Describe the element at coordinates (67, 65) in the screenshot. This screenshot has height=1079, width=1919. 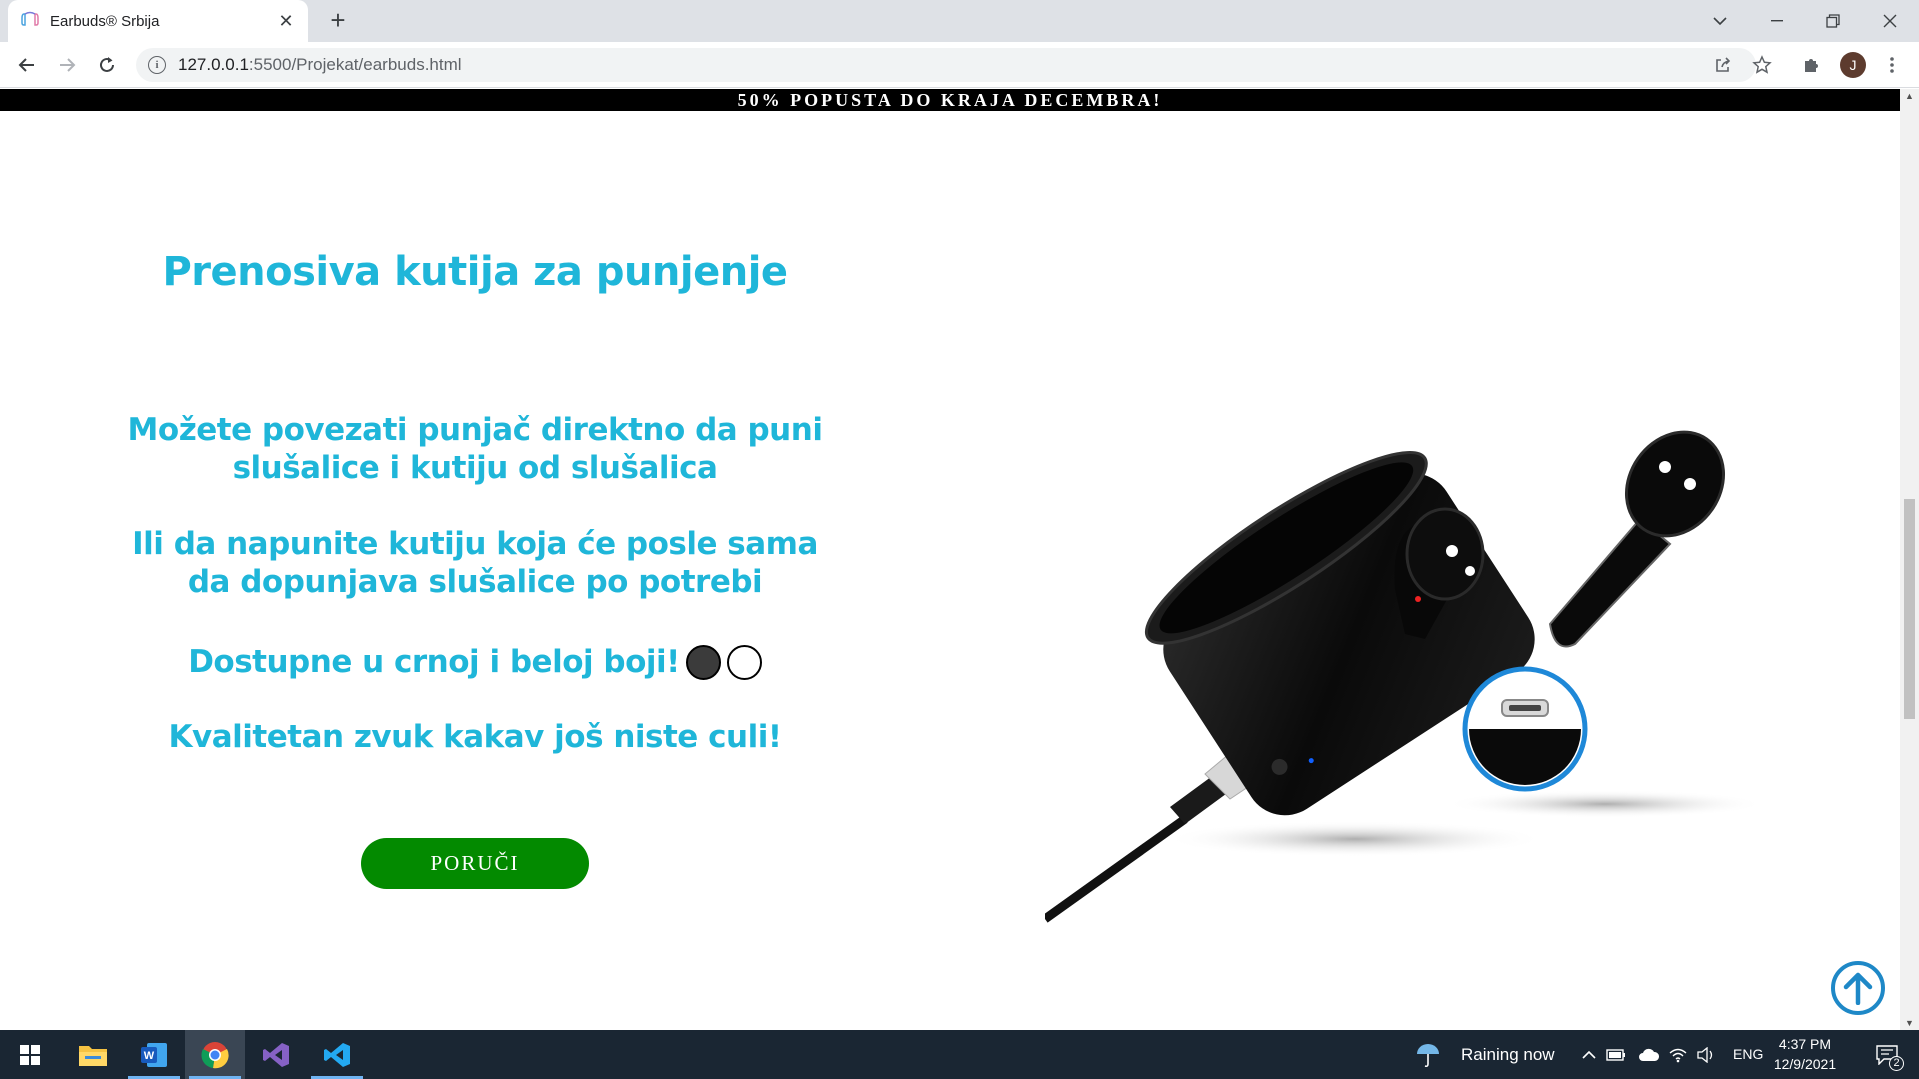
I see `forward-button` at that location.